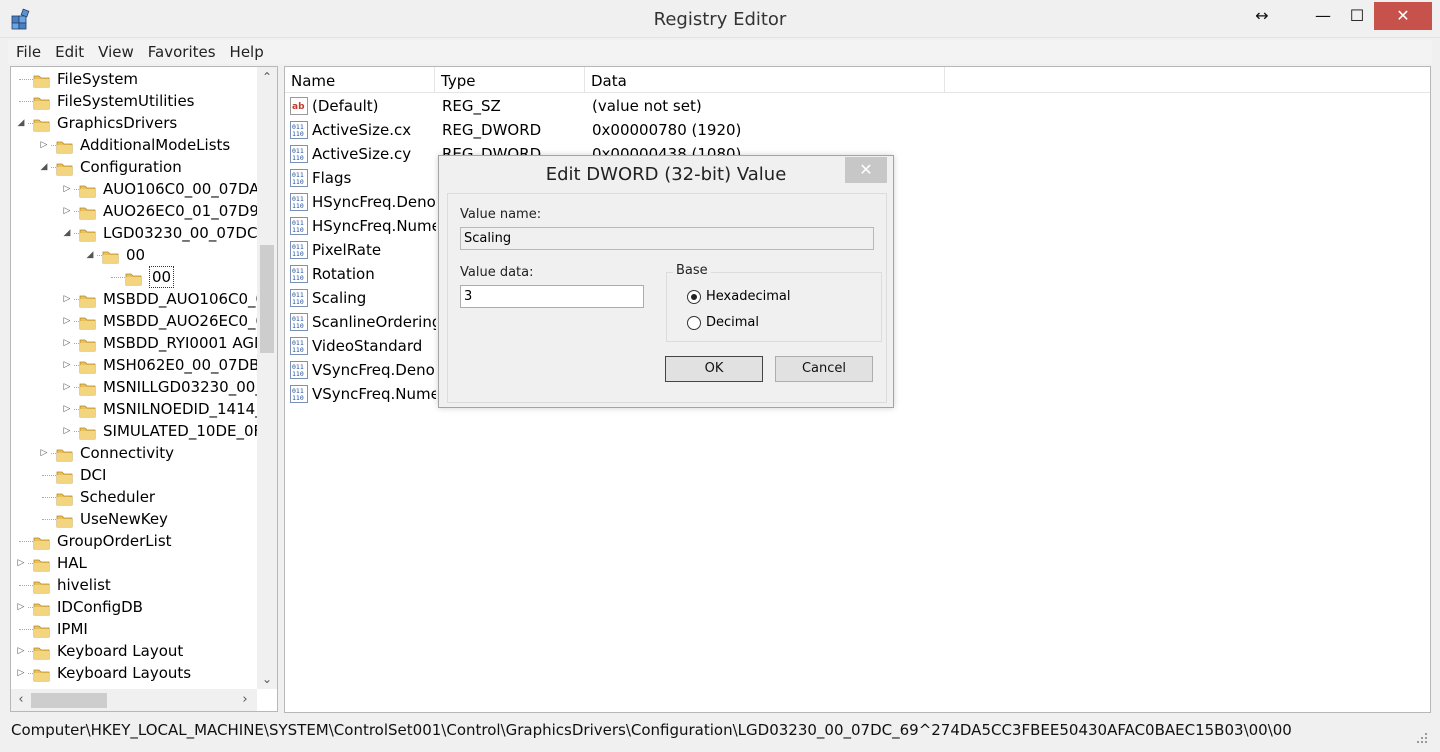 Image resolution: width=1440 pixels, height=752 pixels. I want to click on tree-item: DCI, so click(134, 475).